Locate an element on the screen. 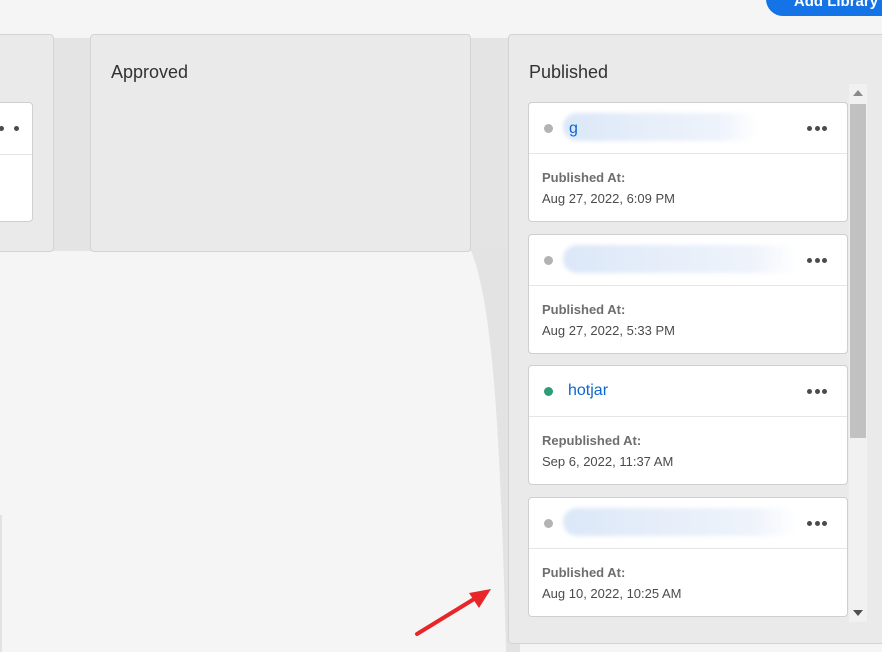 This screenshot has width=882, height=652. library-card: Published At: Aug 27, 2022, 5:33 PM is located at coordinates (688, 294).